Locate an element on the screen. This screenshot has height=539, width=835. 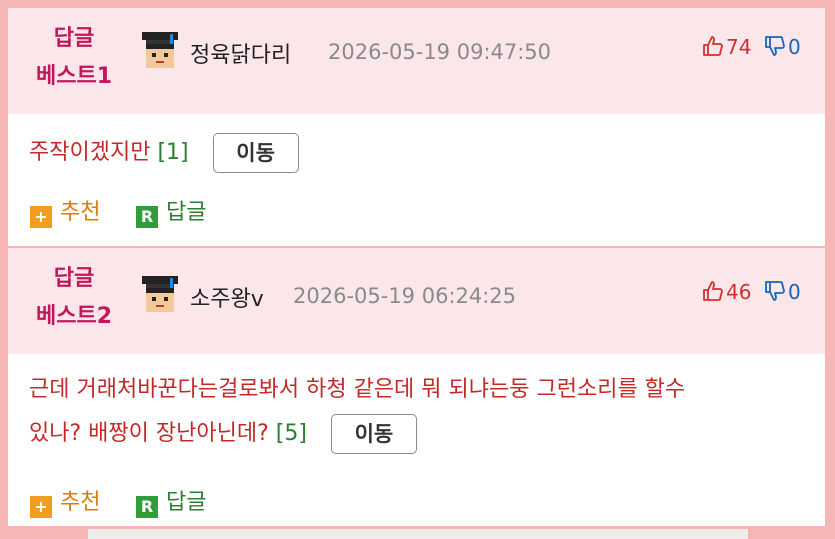
badge-rank: 베스트2 is located at coordinates (74, 316).